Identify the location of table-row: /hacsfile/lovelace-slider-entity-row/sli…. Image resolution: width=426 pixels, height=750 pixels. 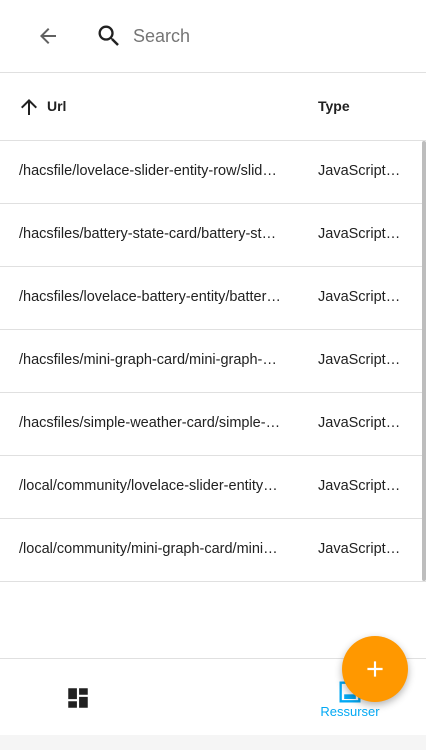
(213, 172).